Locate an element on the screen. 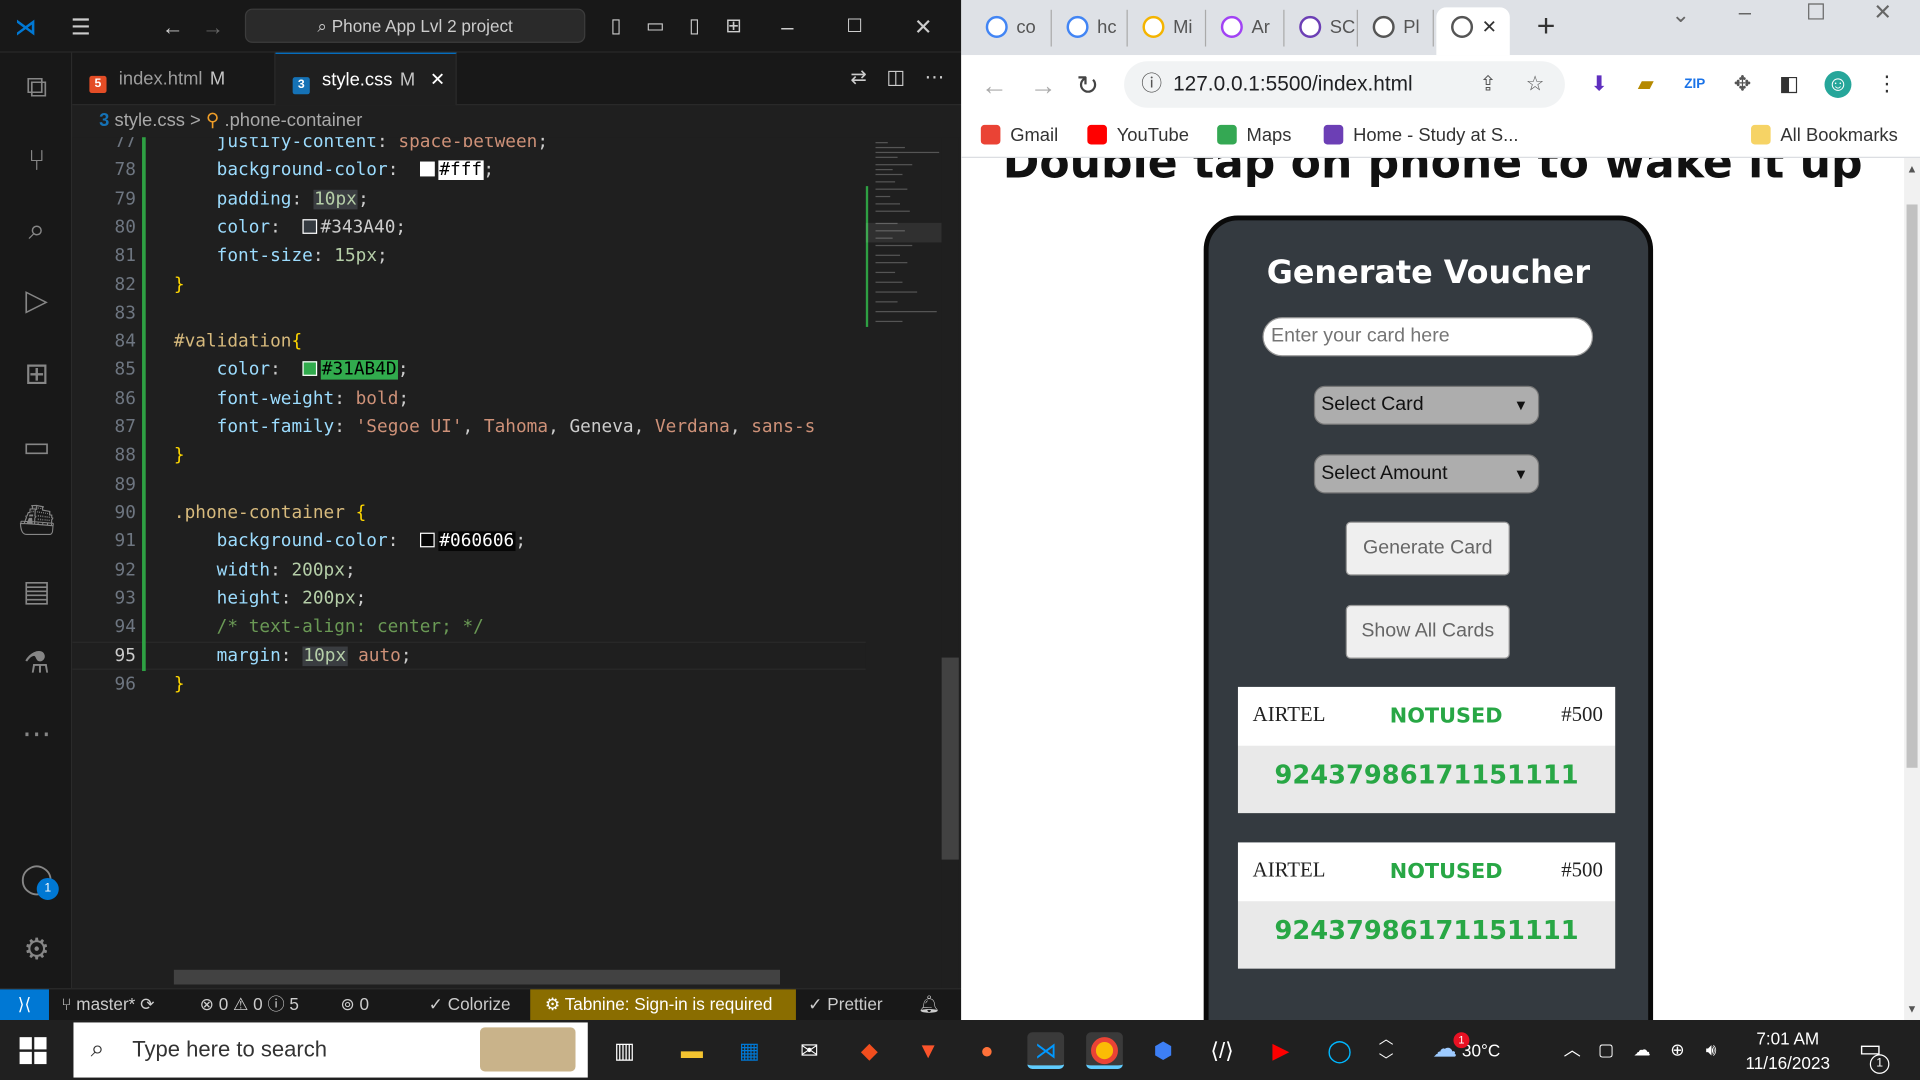  code-line: 91 background-color: #060606; is located at coordinates (468, 542).